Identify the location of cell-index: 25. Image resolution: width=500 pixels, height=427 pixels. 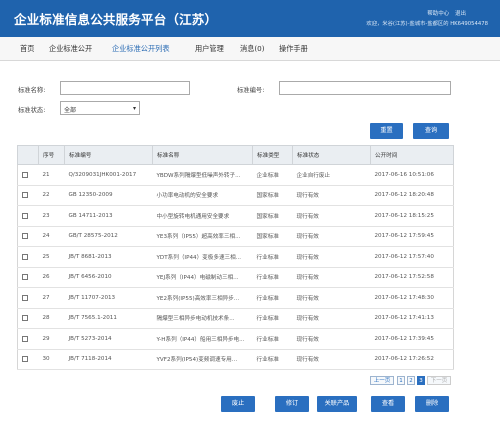
(51, 257).